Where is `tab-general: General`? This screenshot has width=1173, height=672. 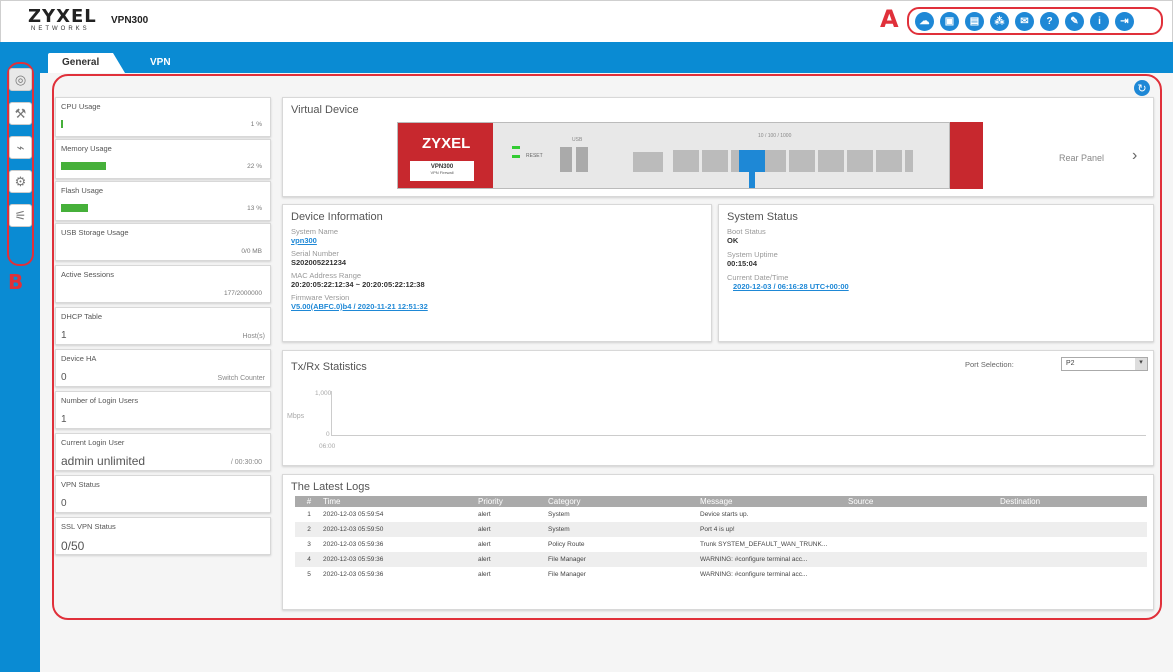 tab-general: General is located at coordinates (87, 63).